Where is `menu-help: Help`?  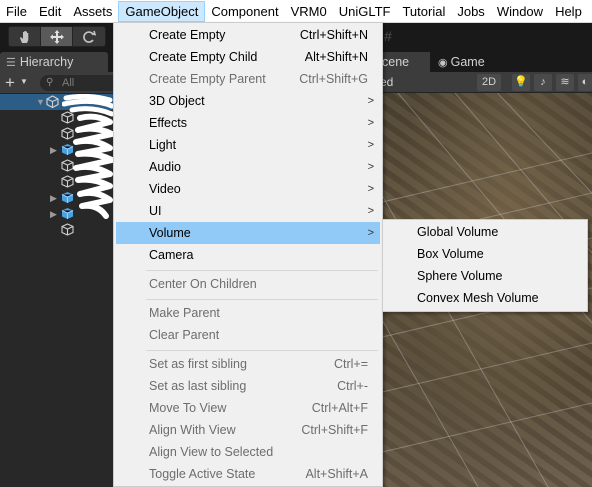
menu-help: Help is located at coordinates (568, 11).